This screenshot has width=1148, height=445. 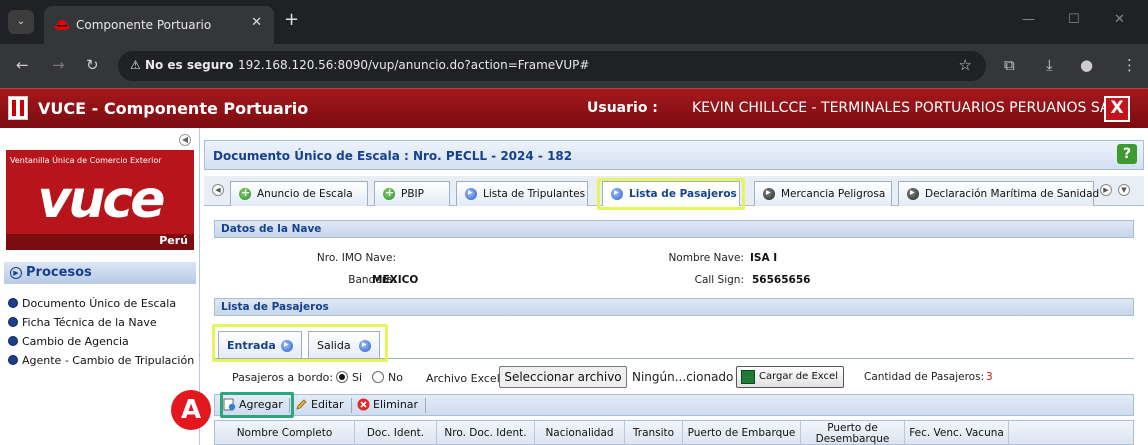 What do you see at coordinates (357, 377) in the screenshot?
I see `onboard-yes-label: Si` at bounding box center [357, 377].